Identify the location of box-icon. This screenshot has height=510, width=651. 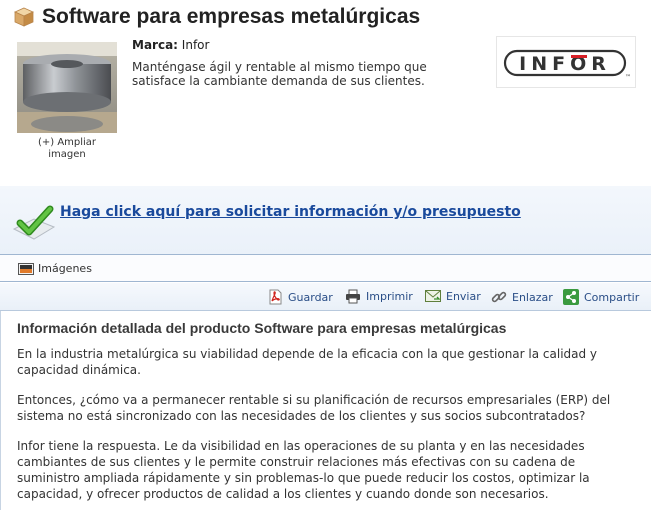
(24, 17).